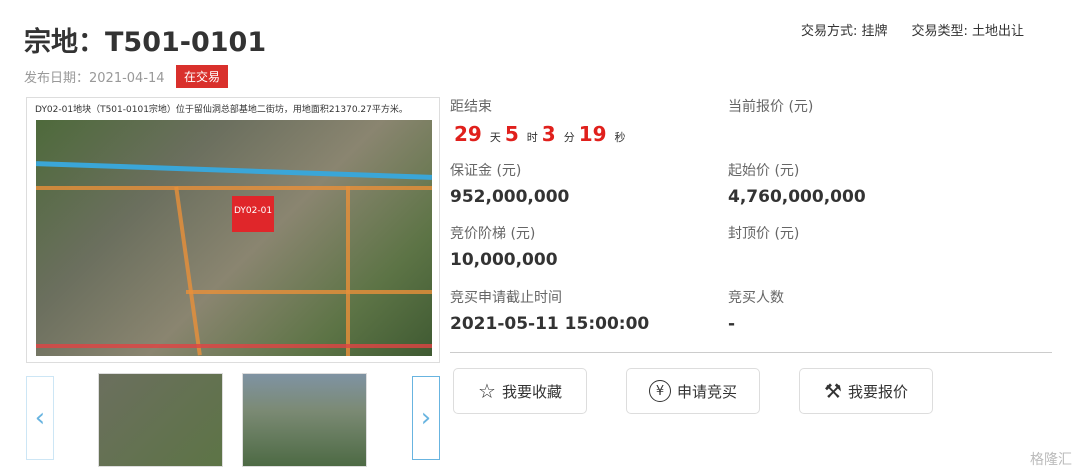  What do you see at coordinates (756, 298) in the screenshot?
I see `bidders-label: 竞买人数` at bounding box center [756, 298].